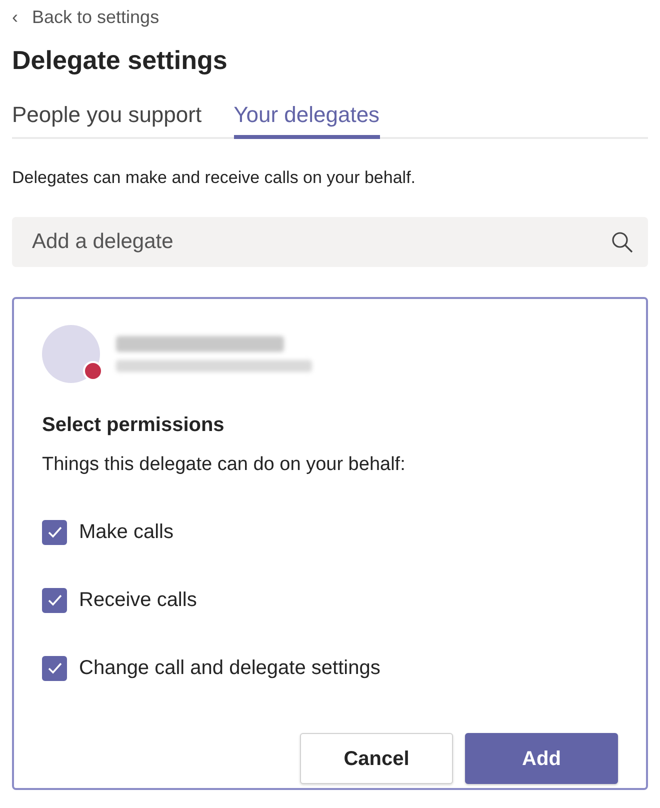 The image size is (660, 808). Describe the element at coordinates (376, 758) in the screenshot. I see `cancel-button: Cancel` at that location.